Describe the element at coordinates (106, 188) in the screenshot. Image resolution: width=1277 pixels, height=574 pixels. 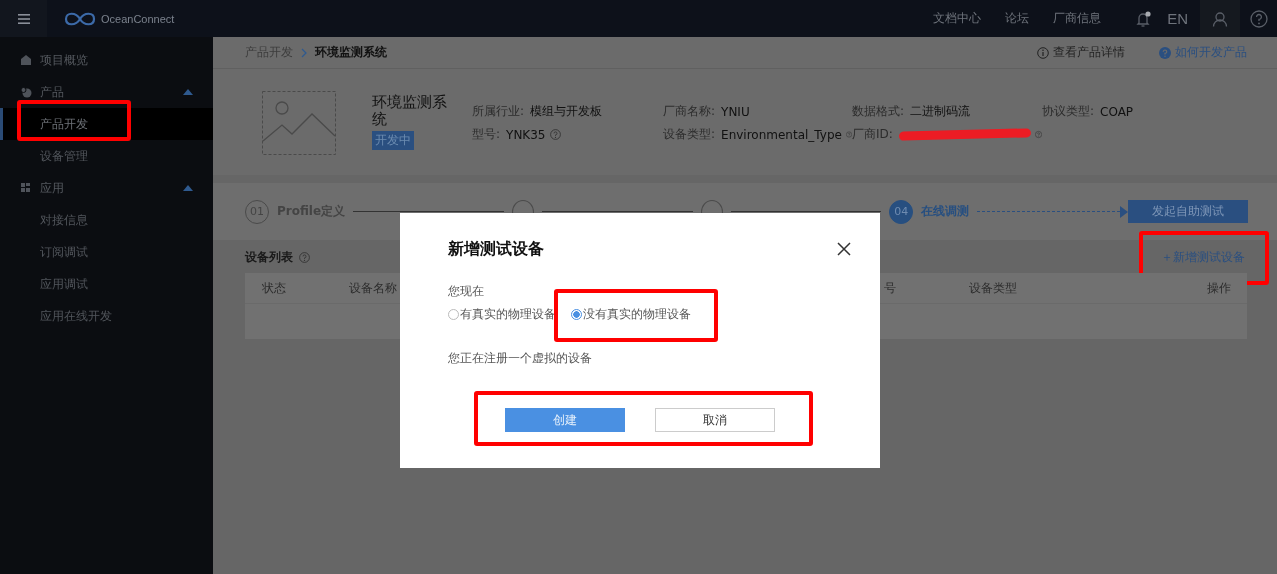
I see `sidebar-item: 应用` at that location.